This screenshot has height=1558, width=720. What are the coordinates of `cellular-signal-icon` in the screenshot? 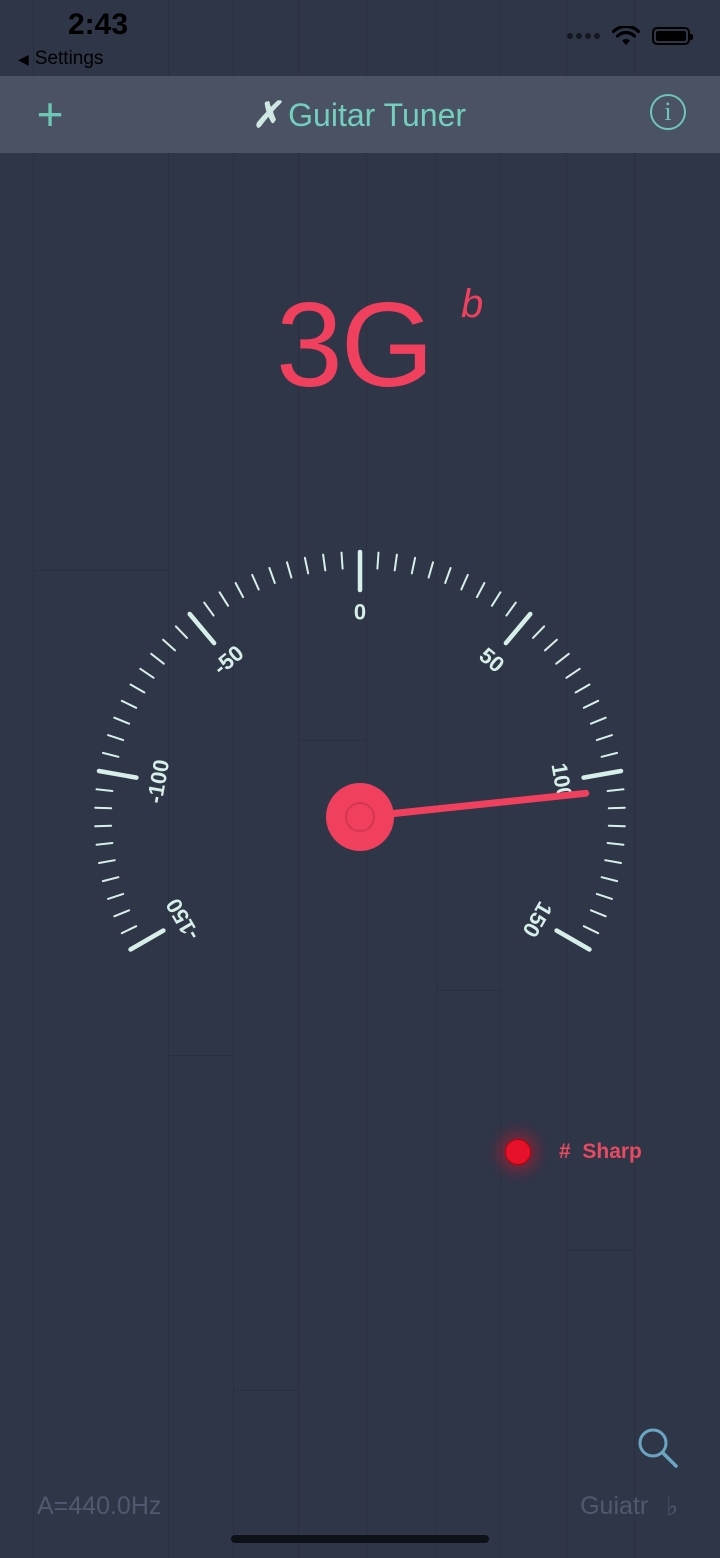 It's located at (583, 36).